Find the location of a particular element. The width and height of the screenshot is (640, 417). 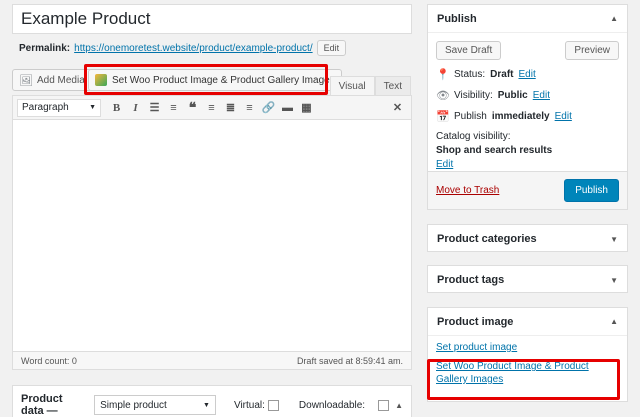

catalog-visibility-label: Catalog visibility: is located at coordinates (473, 136).